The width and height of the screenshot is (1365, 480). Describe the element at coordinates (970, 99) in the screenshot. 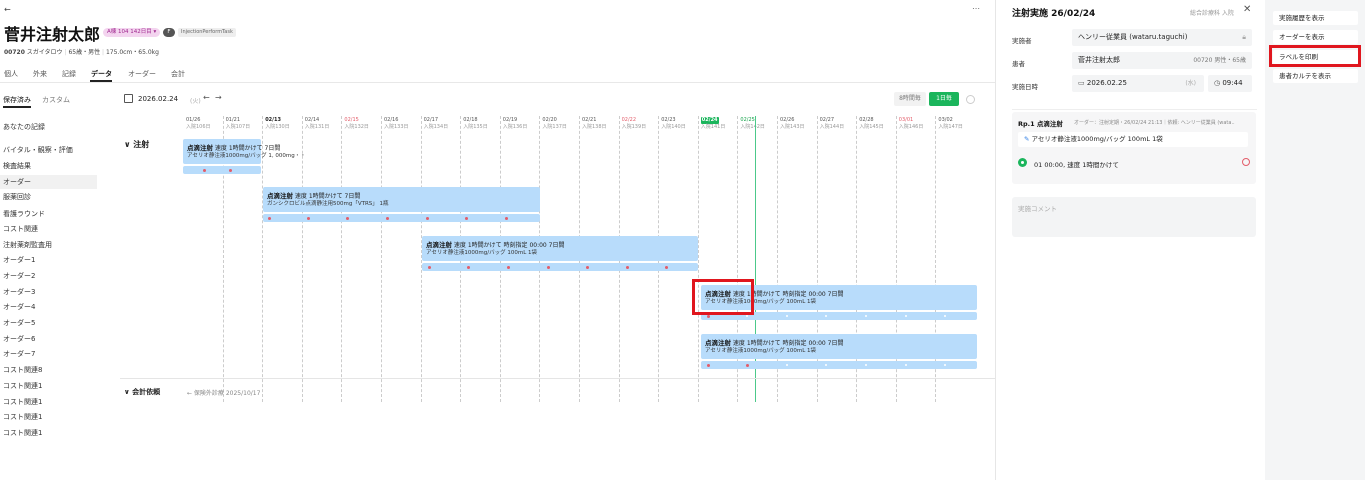

I see `settings-icon` at that location.